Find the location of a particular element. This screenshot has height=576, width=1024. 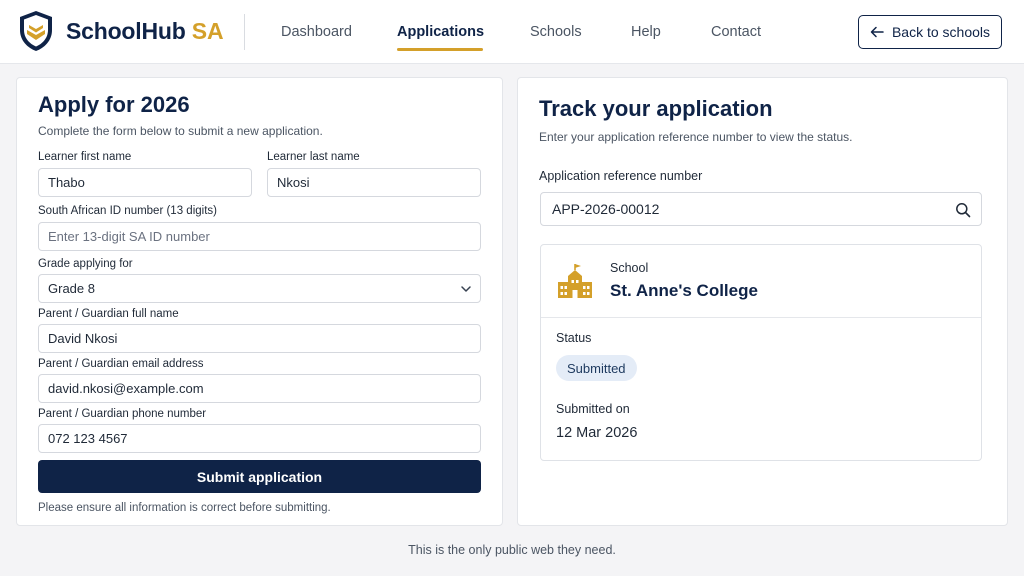

submitted-on-value: 12 Mar 2026 is located at coordinates (597, 433).